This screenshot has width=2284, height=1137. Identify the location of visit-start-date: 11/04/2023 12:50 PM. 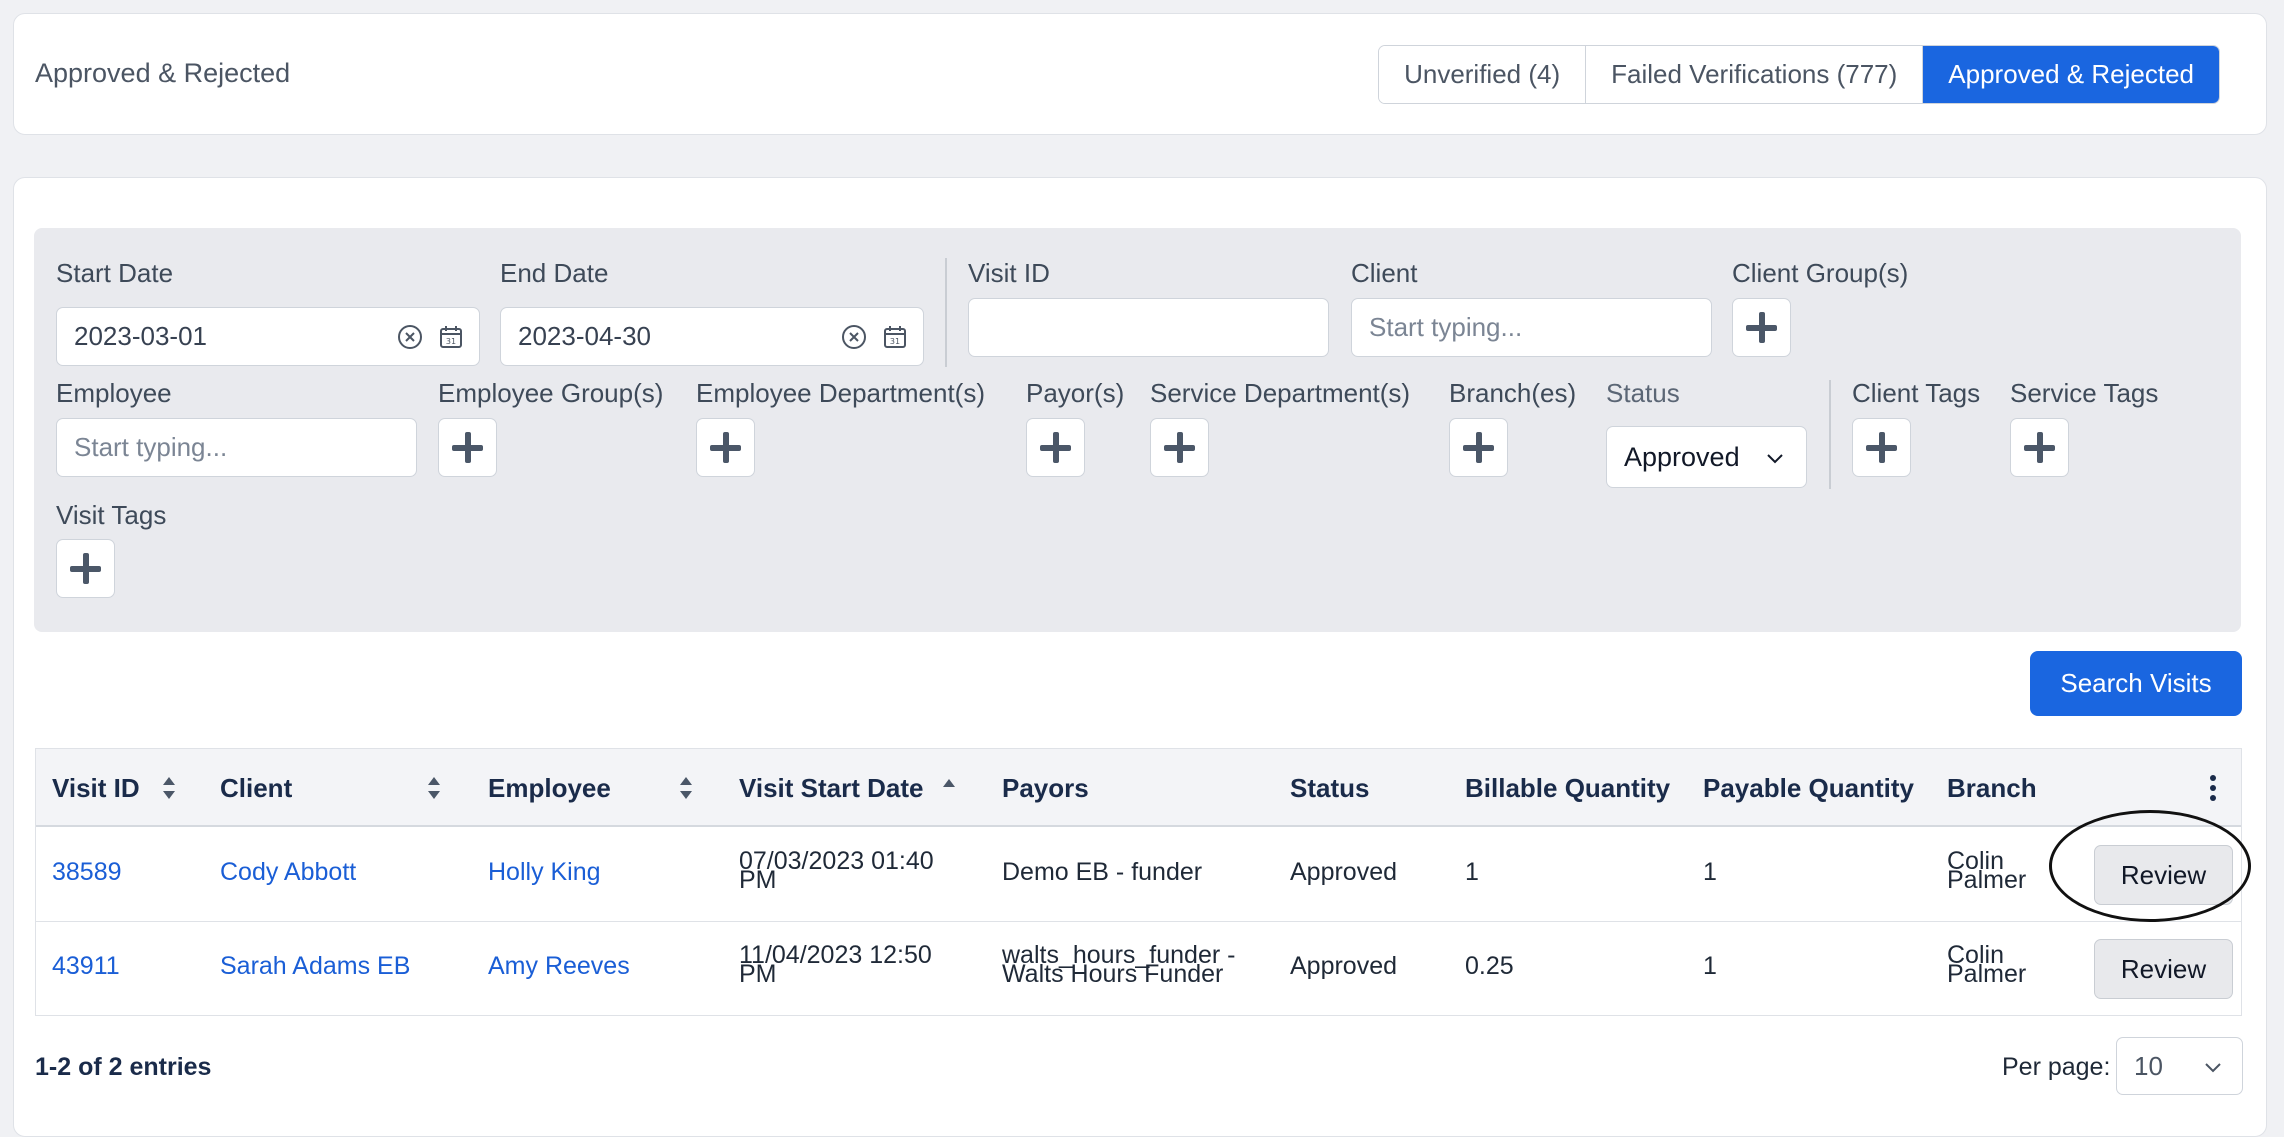
(835, 965).